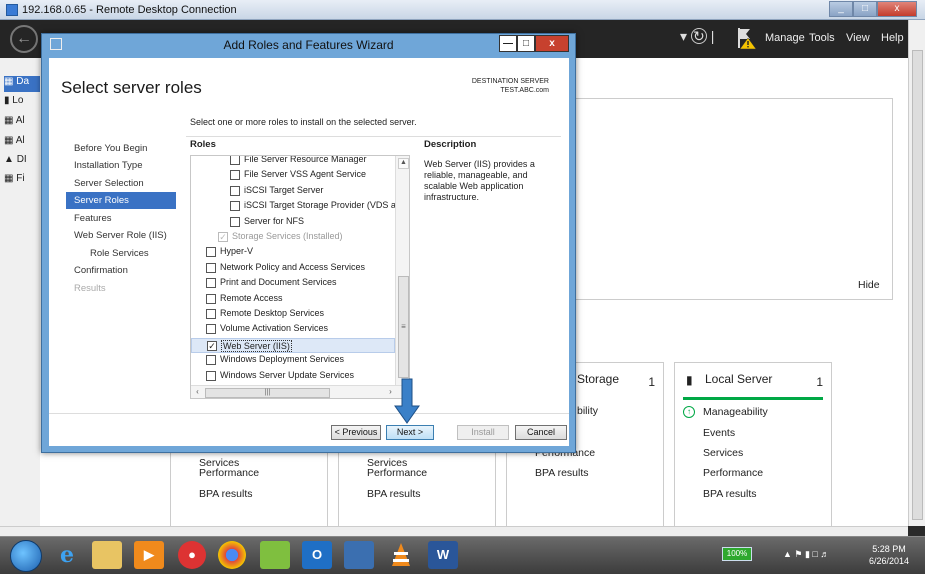 The image size is (925, 574). Describe the element at coordinates (121, 148) in the screenshot. I see `step-before-you-begin: Before You Begin` at that location.